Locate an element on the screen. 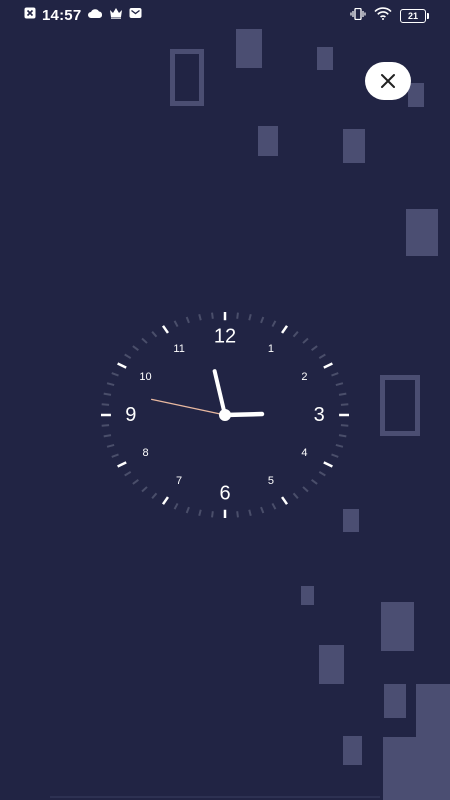  navigation-strip is located at coordinates (215, 797).